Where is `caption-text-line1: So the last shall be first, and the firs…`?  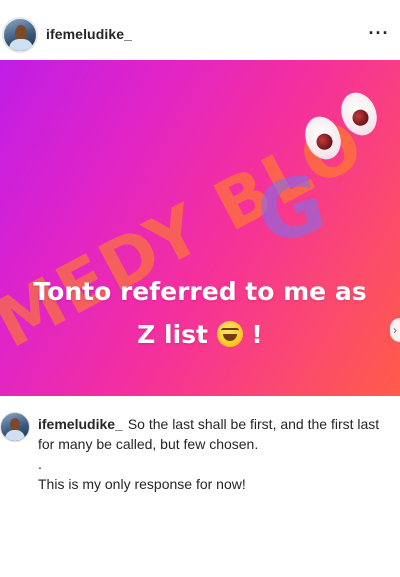
caption-text-line1: So the last shall be first, and the firs… is located at coordinates (253, 424).